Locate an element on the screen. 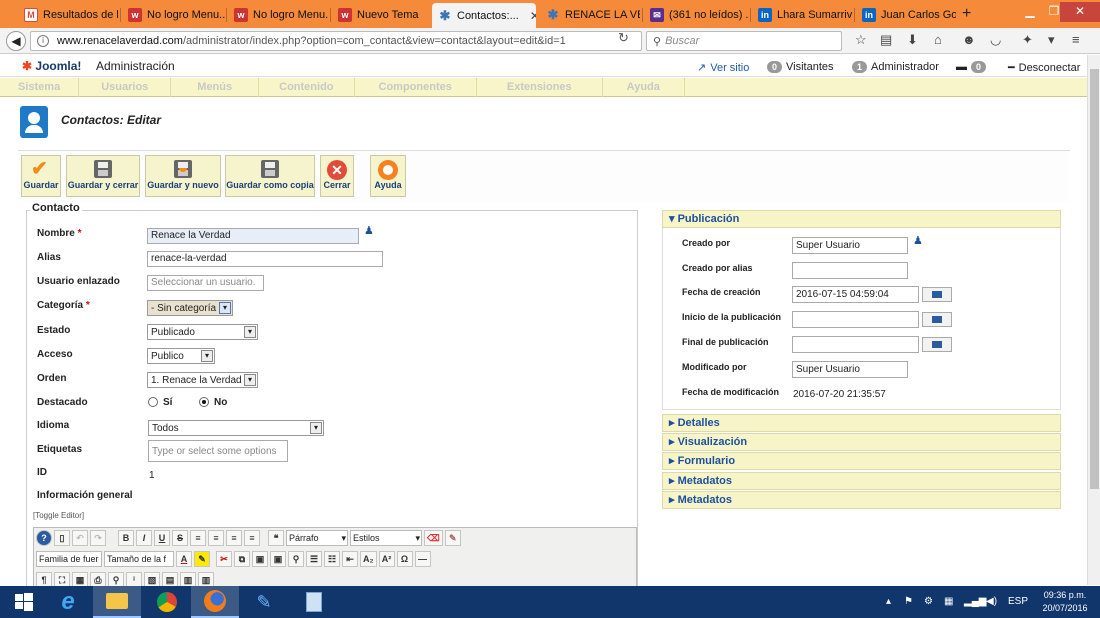 The width and height of the screenshot is (1100, 618). new-tab-button: + is located at coordinates (966, 14).